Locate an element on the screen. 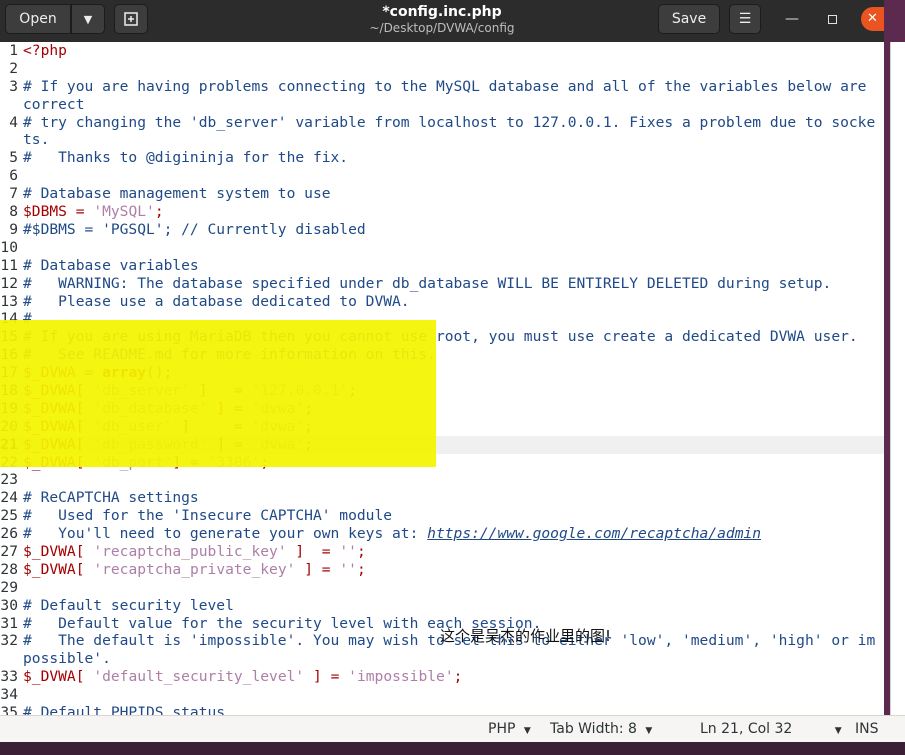  line-number: 34 is located at coordinates (9, 695).